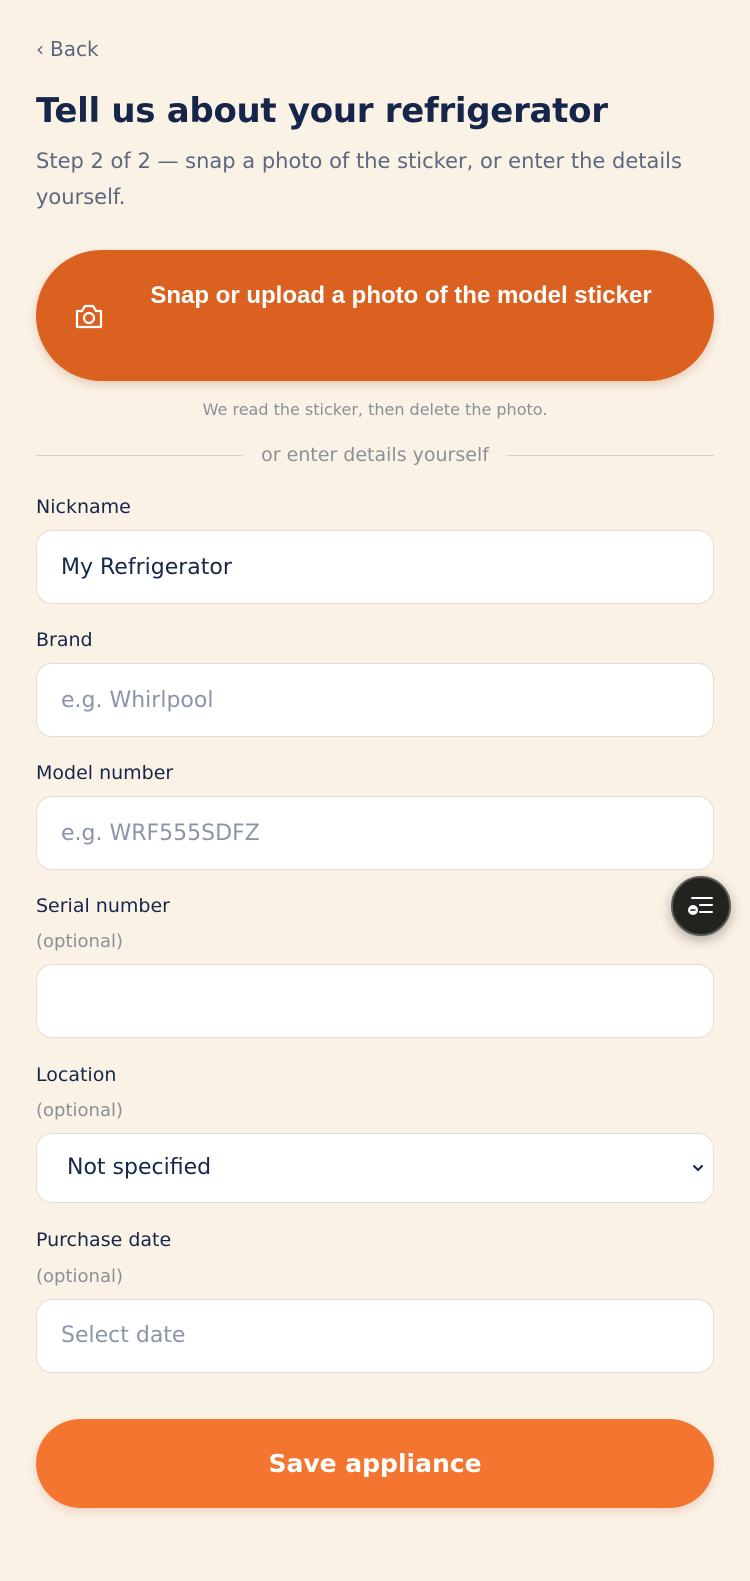 The height and width of the screenshot is (1581, 750). I want to click on serial-number-input, so click(375, 1001).